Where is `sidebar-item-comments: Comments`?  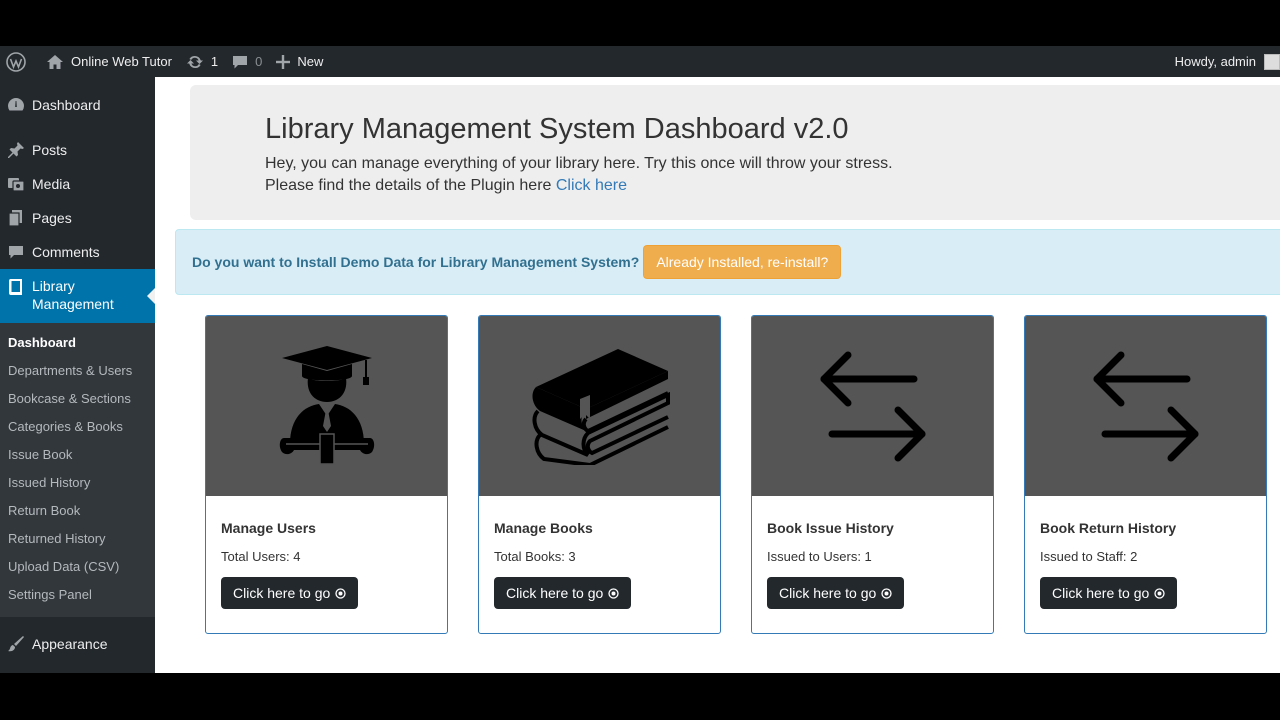
sidebar-item-comments: Comments is located at coordinates (77, 252).